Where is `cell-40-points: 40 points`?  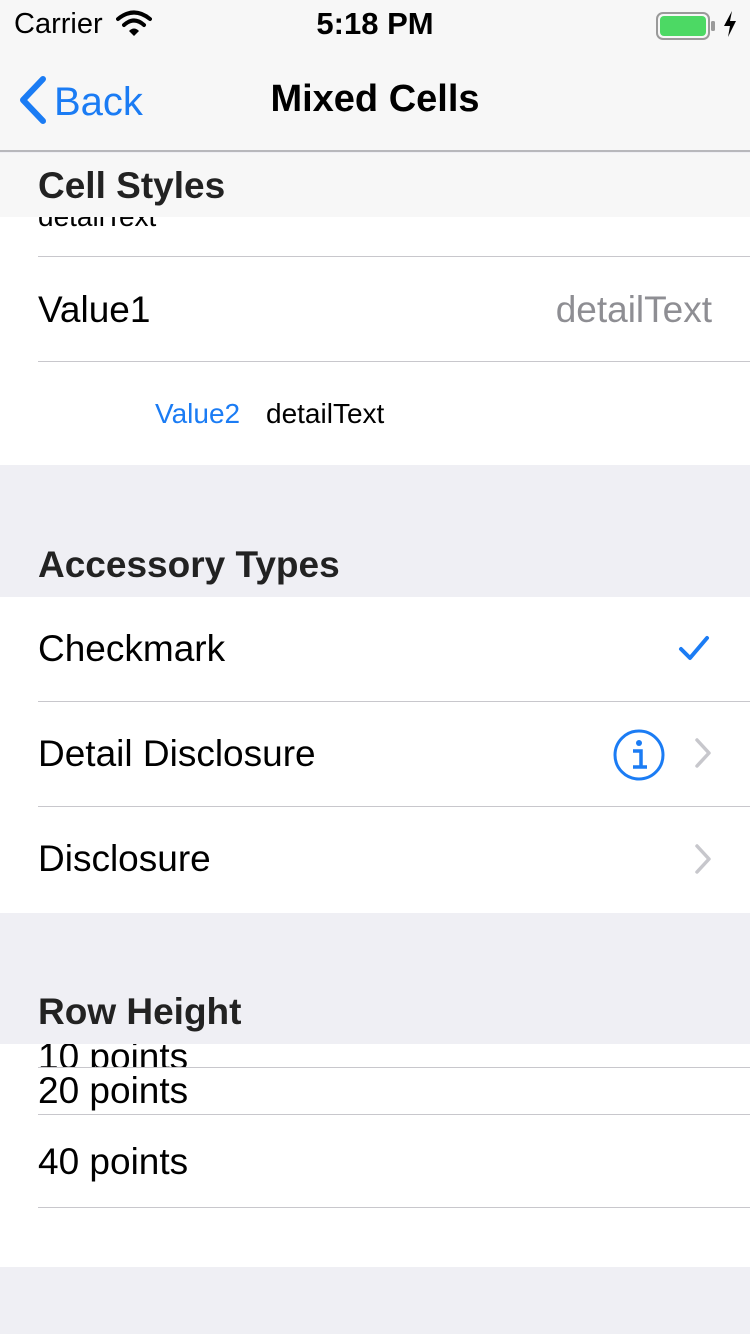
cell-40-points: 40 points is located at coordinates (375, 1161).